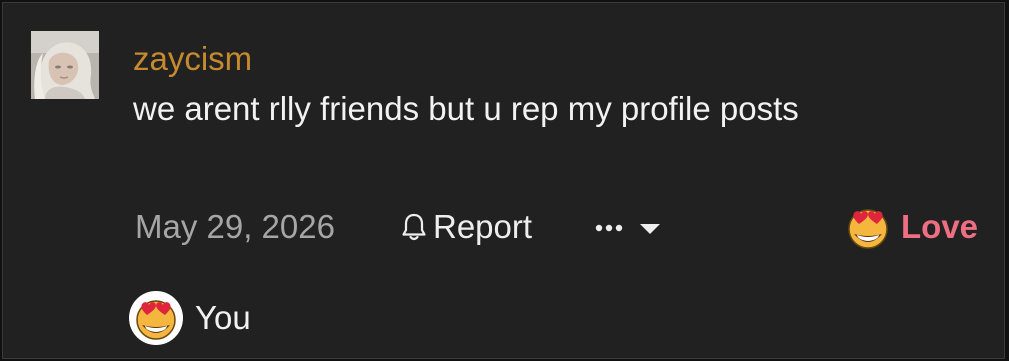  I want to click on more-options-button, so click(629, 228).